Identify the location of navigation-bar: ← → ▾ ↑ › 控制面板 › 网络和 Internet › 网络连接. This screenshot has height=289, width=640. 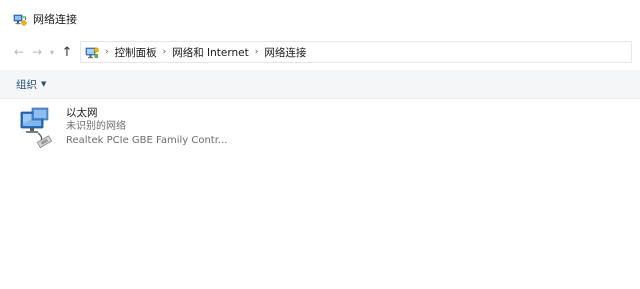
(320, 52).